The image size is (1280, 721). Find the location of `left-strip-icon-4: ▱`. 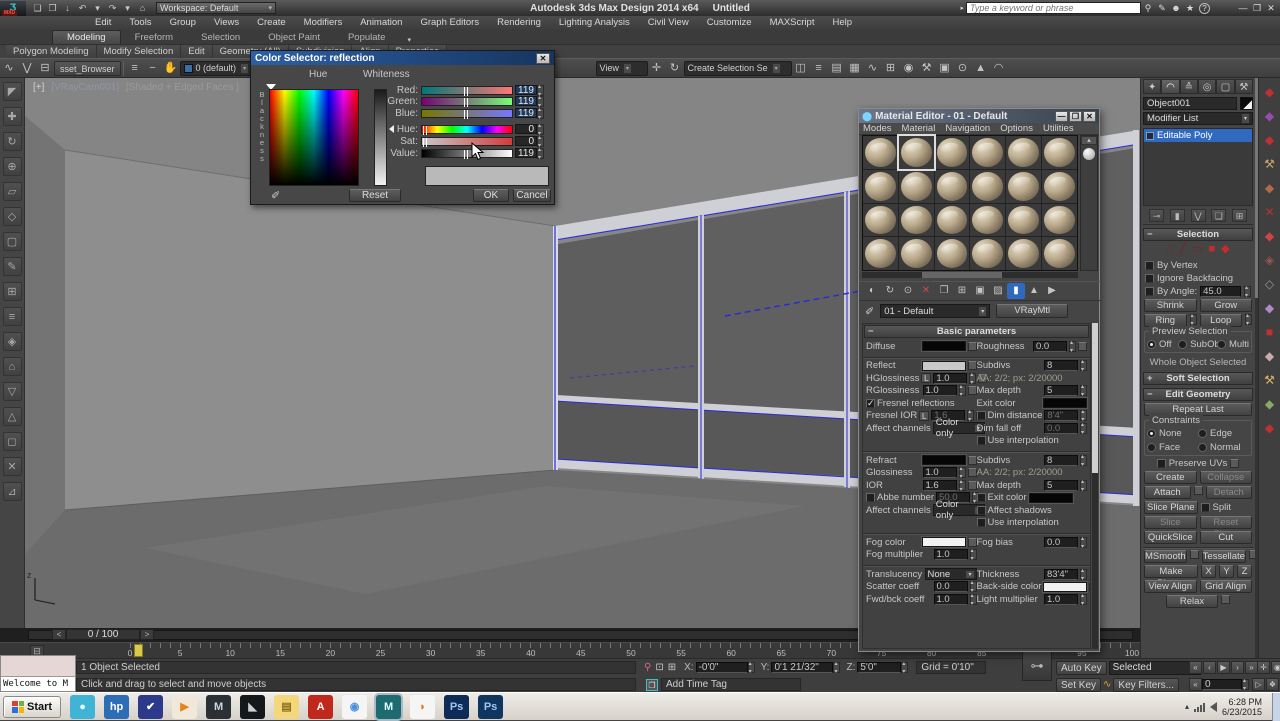

left-strip-icon-4: ▱ is located at coordinates (12, 191).